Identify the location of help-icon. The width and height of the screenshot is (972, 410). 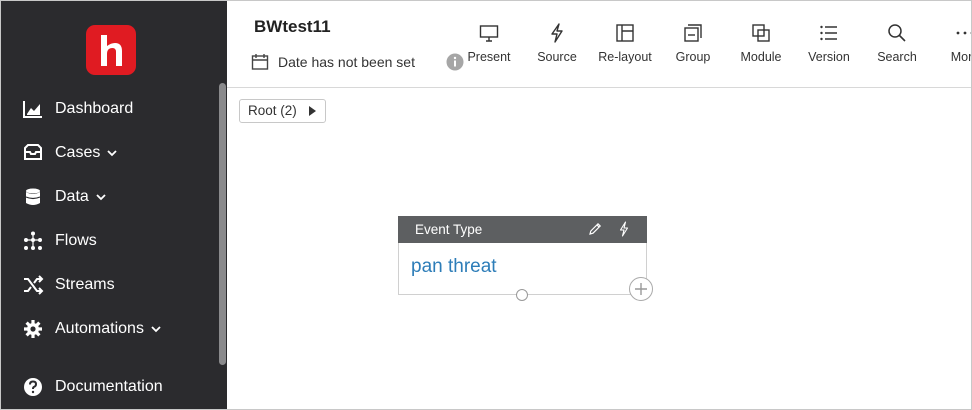
(33, 387).